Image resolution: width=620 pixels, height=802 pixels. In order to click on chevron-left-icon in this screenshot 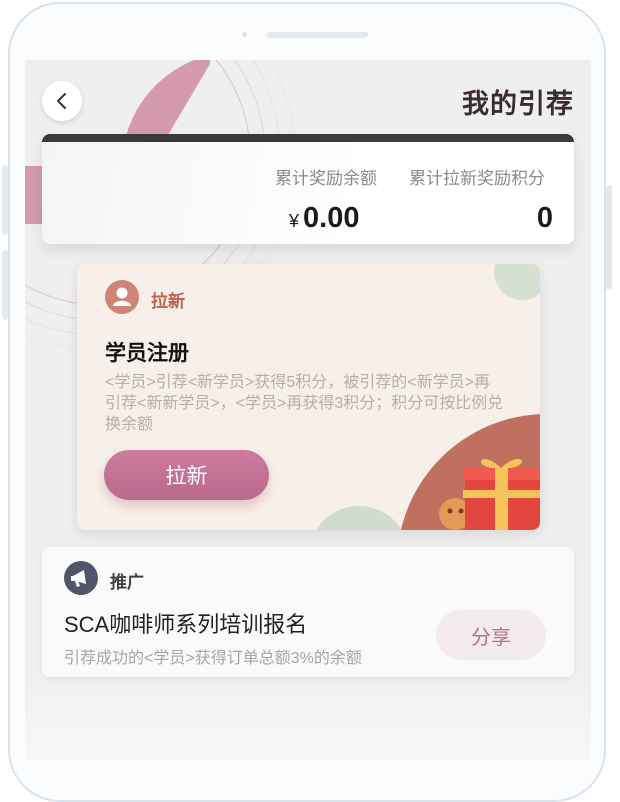, I will do `click(61, 101)`.